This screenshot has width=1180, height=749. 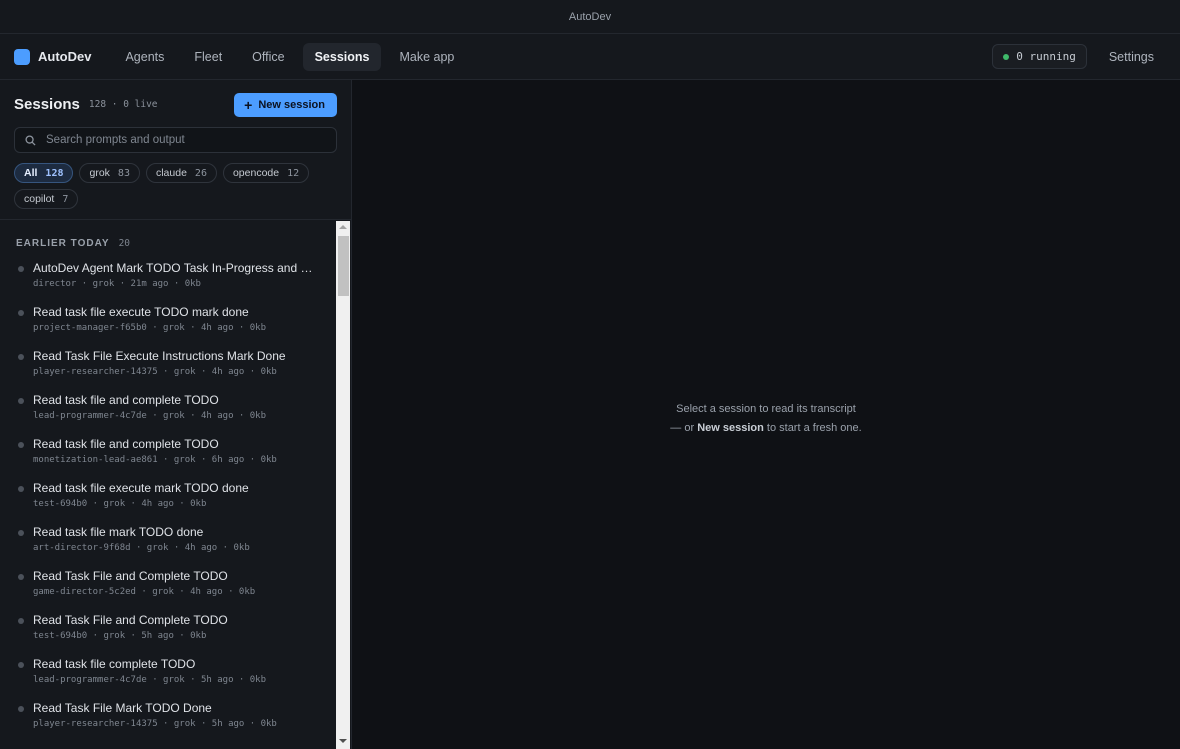 What do you see at coordinates (122, 708) in the screenshot?
I see `session-title: Read Task File Mark TODO Done` at bounding box center [122, 708].